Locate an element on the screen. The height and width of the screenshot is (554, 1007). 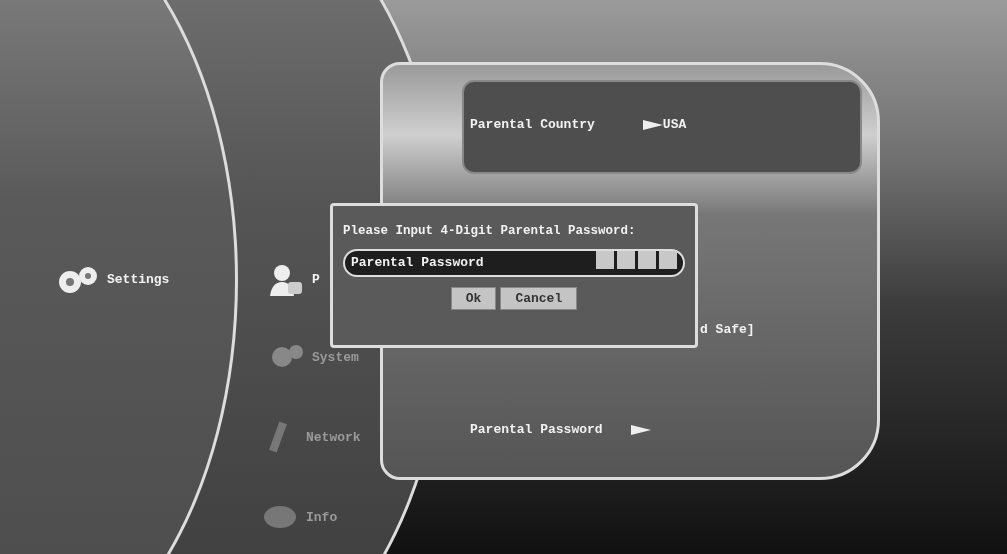
person-icon is located at coordinates (286, 280).